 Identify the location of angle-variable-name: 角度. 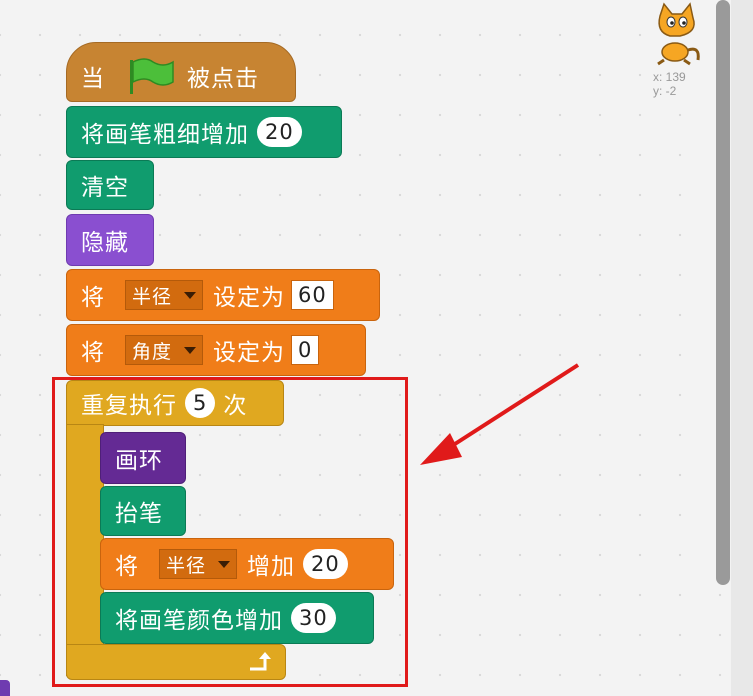
(152, 351).